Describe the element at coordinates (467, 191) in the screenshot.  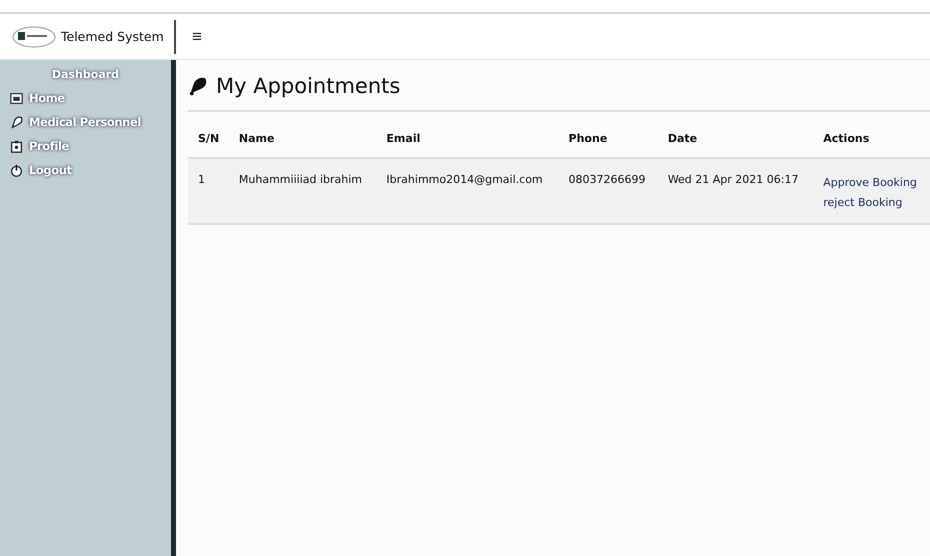
I see `table-cell: Ibrahimmo2014@gmail.com` at that location.